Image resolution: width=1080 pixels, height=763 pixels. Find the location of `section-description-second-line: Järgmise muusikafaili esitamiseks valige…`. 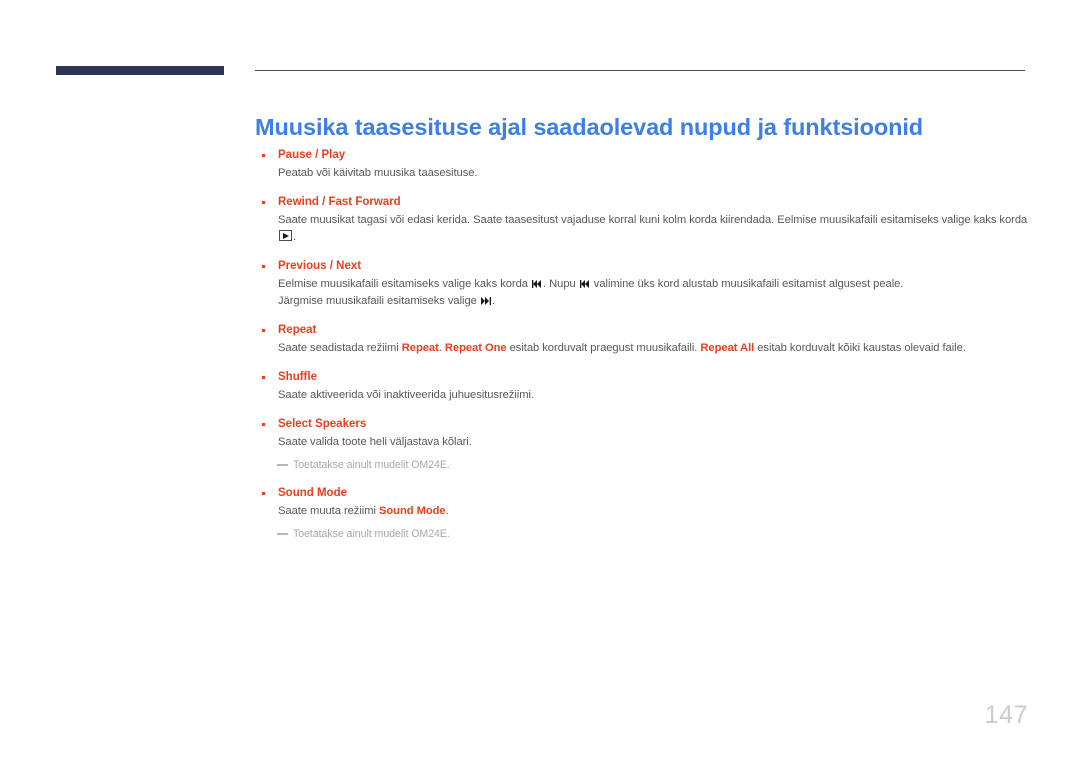

section-description-second-line: Järgmise muusikafaili esitamiseks valige… is located at coordinates (650, 301).